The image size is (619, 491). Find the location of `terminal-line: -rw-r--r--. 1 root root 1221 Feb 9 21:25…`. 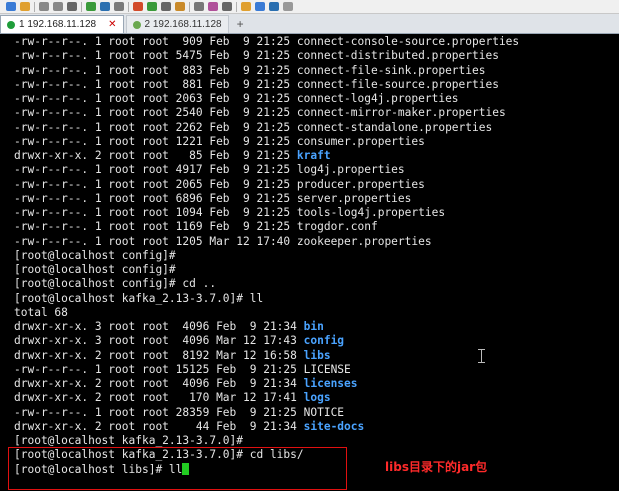

terminal-line: -rw-r--r--. 1 root root 1221 Feb 9 21:25… is located at coordinates (316, 142).